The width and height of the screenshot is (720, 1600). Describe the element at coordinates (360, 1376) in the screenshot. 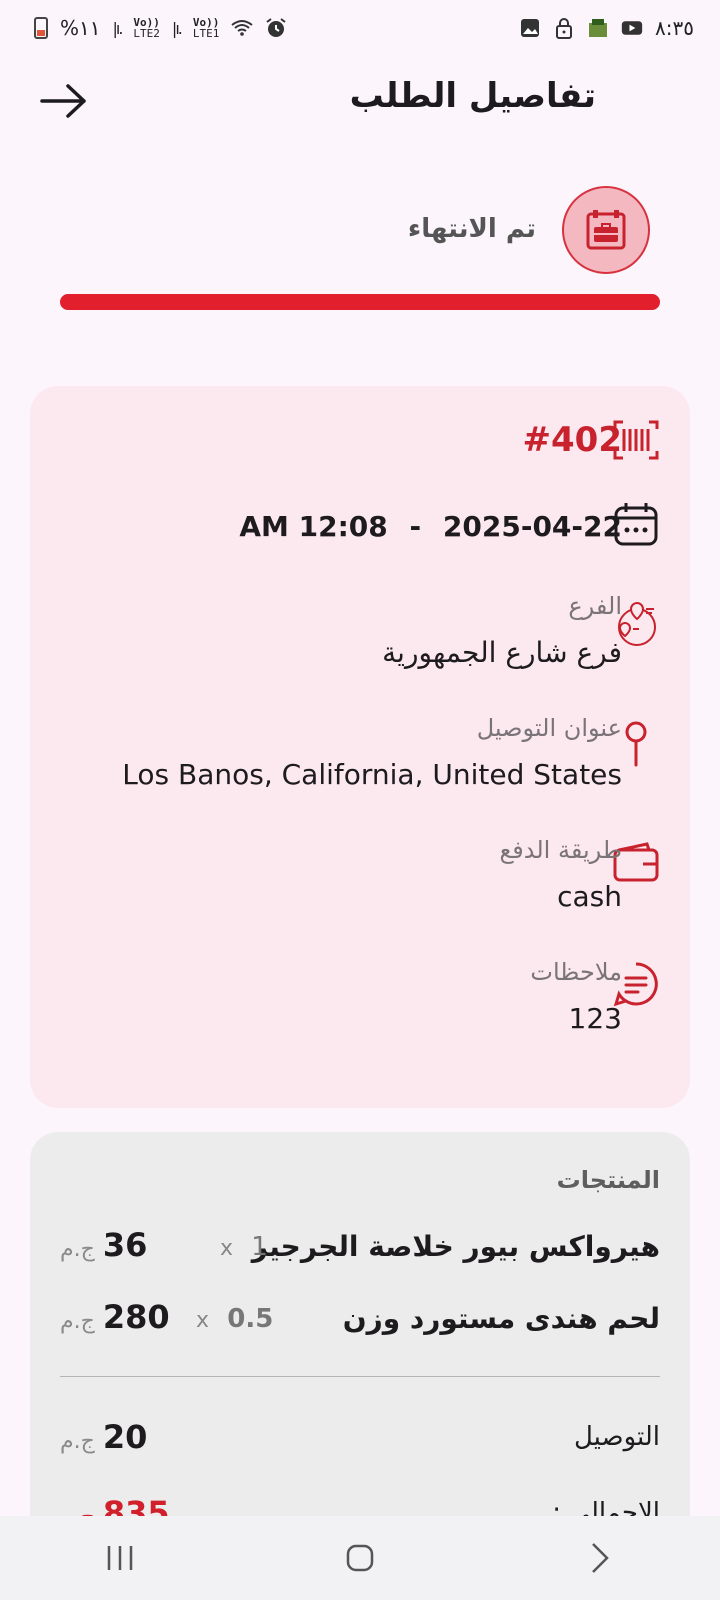

I see `divider` at that location.